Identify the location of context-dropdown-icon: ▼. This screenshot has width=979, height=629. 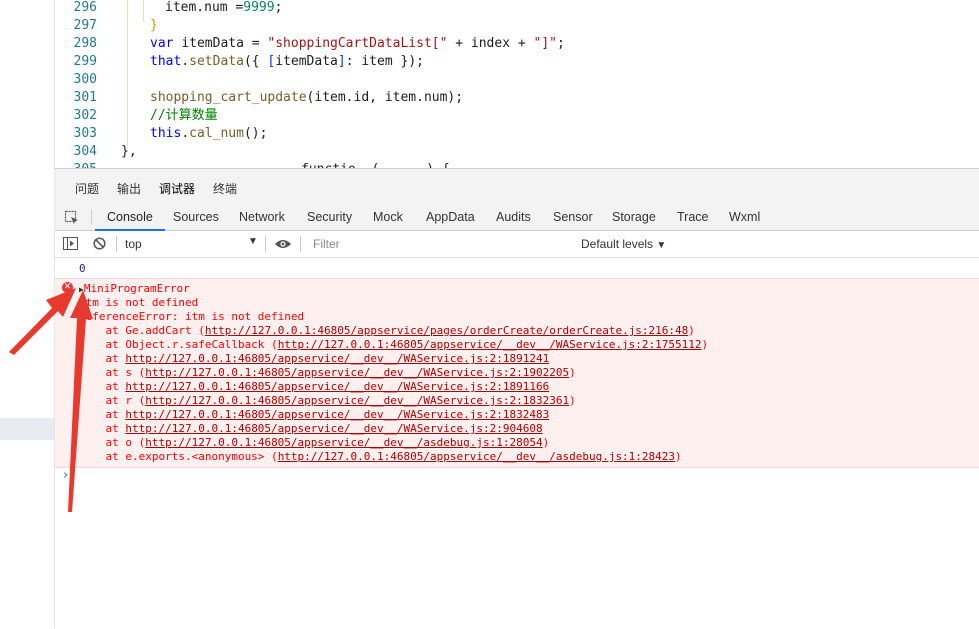
(253, 241).